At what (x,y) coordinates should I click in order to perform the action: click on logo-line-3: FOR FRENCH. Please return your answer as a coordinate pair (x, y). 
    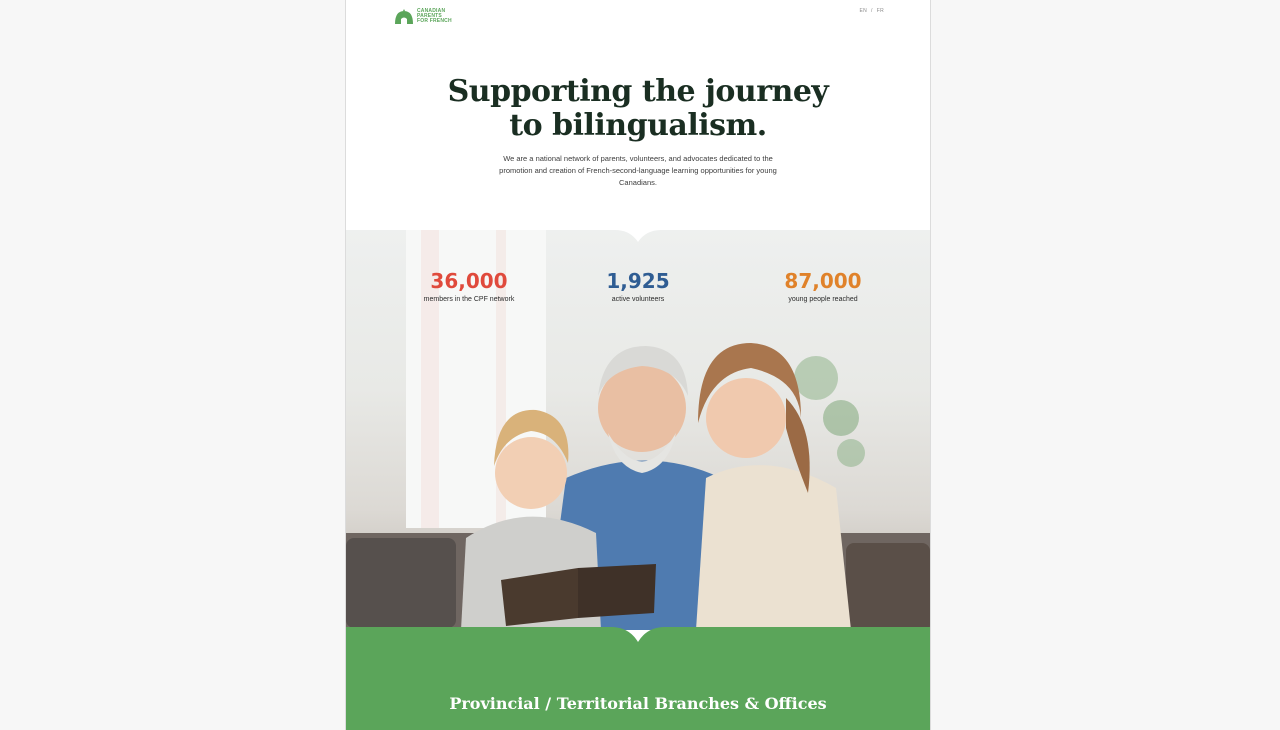
    Looking at the image, I should click on (434, 20).